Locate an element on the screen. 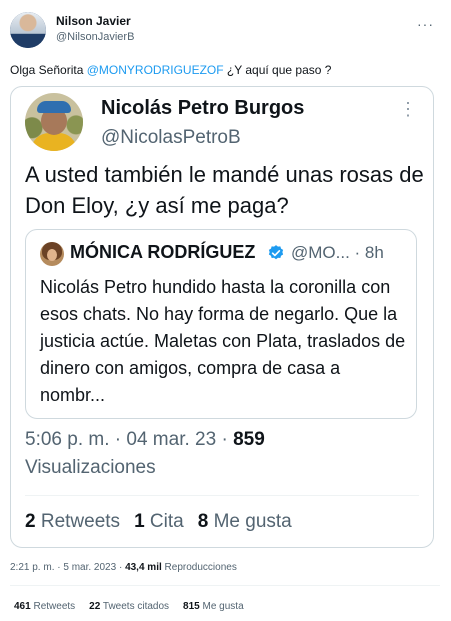 The height and width of the screenshot is (621, 451). quoted-timestamp: 5:06 p. m. · 04 mar. 23 · 859 is located at coordinates (145, 439).